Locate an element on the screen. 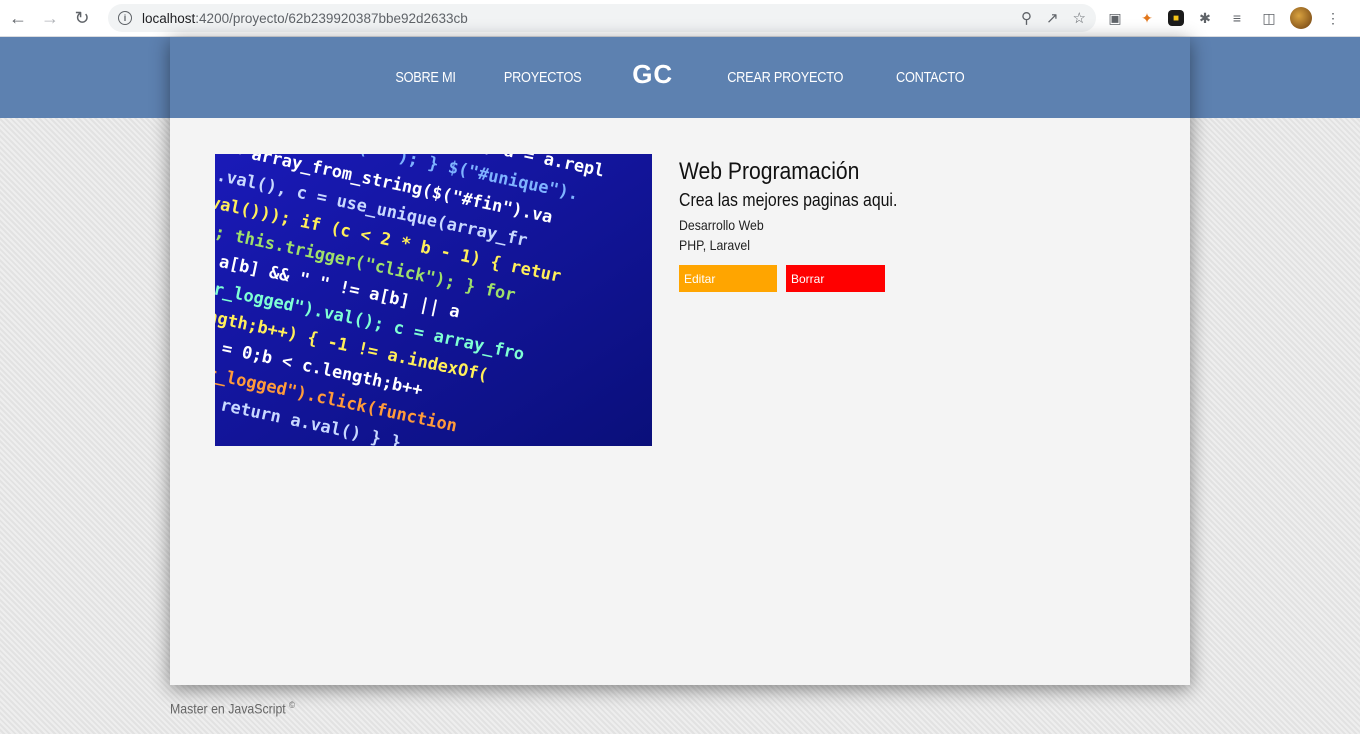  edit-button: Editar is located at coordinates (728, 278).